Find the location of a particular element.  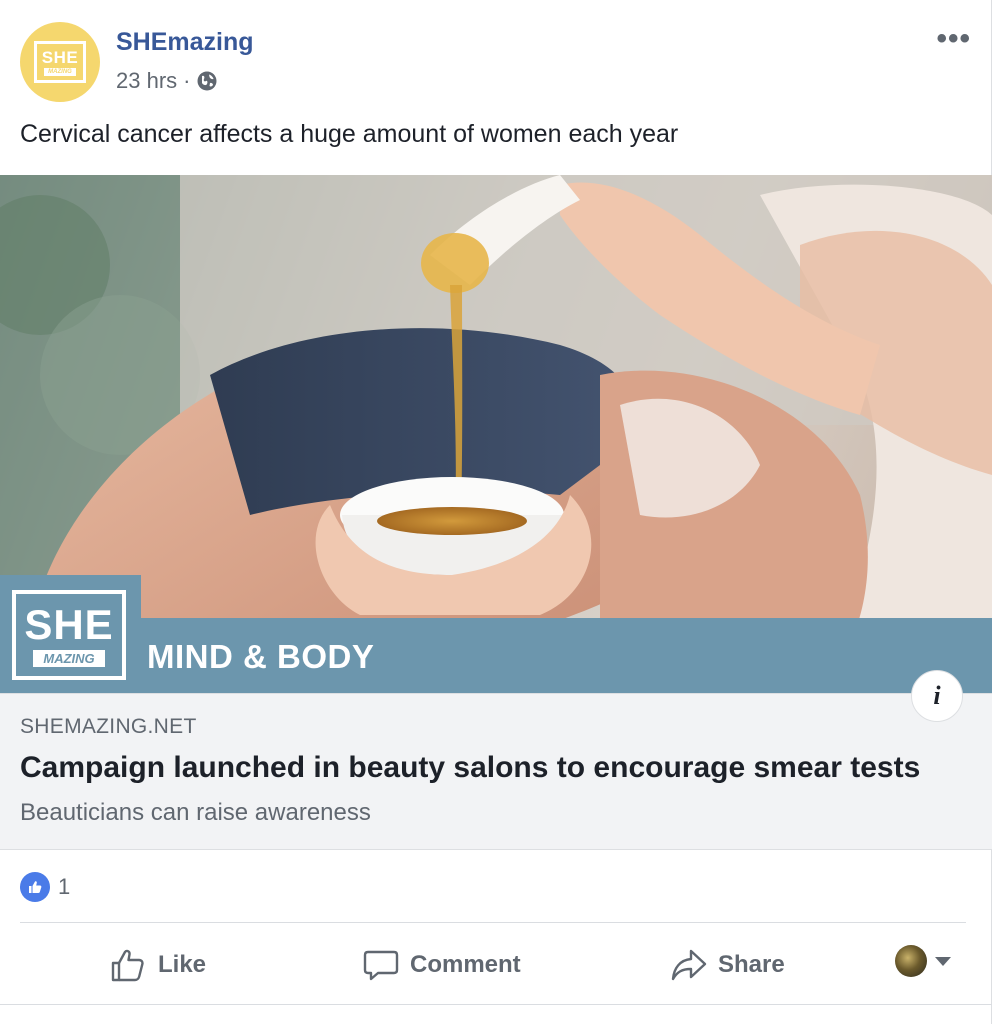

post-meta: 23 hrs · is located at coordinates (167, 81).